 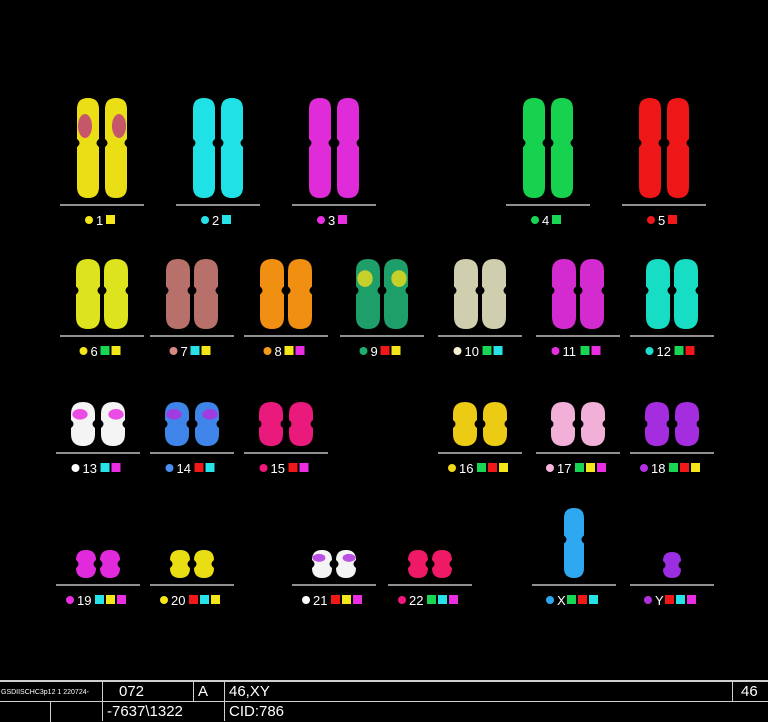 I want to click on chromosome-label-19: 19, so click(x=84, y=600).